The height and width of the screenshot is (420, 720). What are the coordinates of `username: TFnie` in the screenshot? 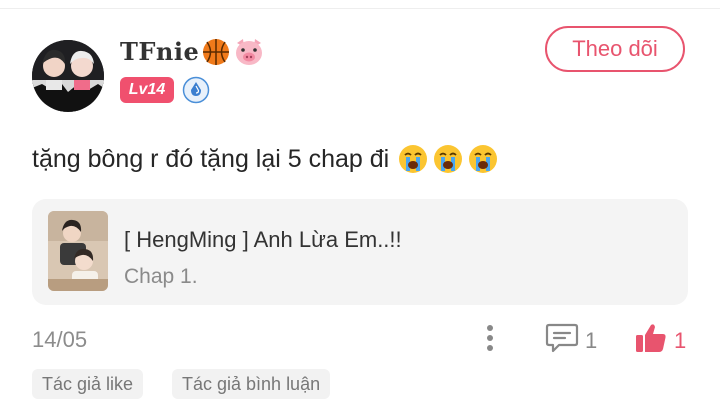 It's located at (192, 52).